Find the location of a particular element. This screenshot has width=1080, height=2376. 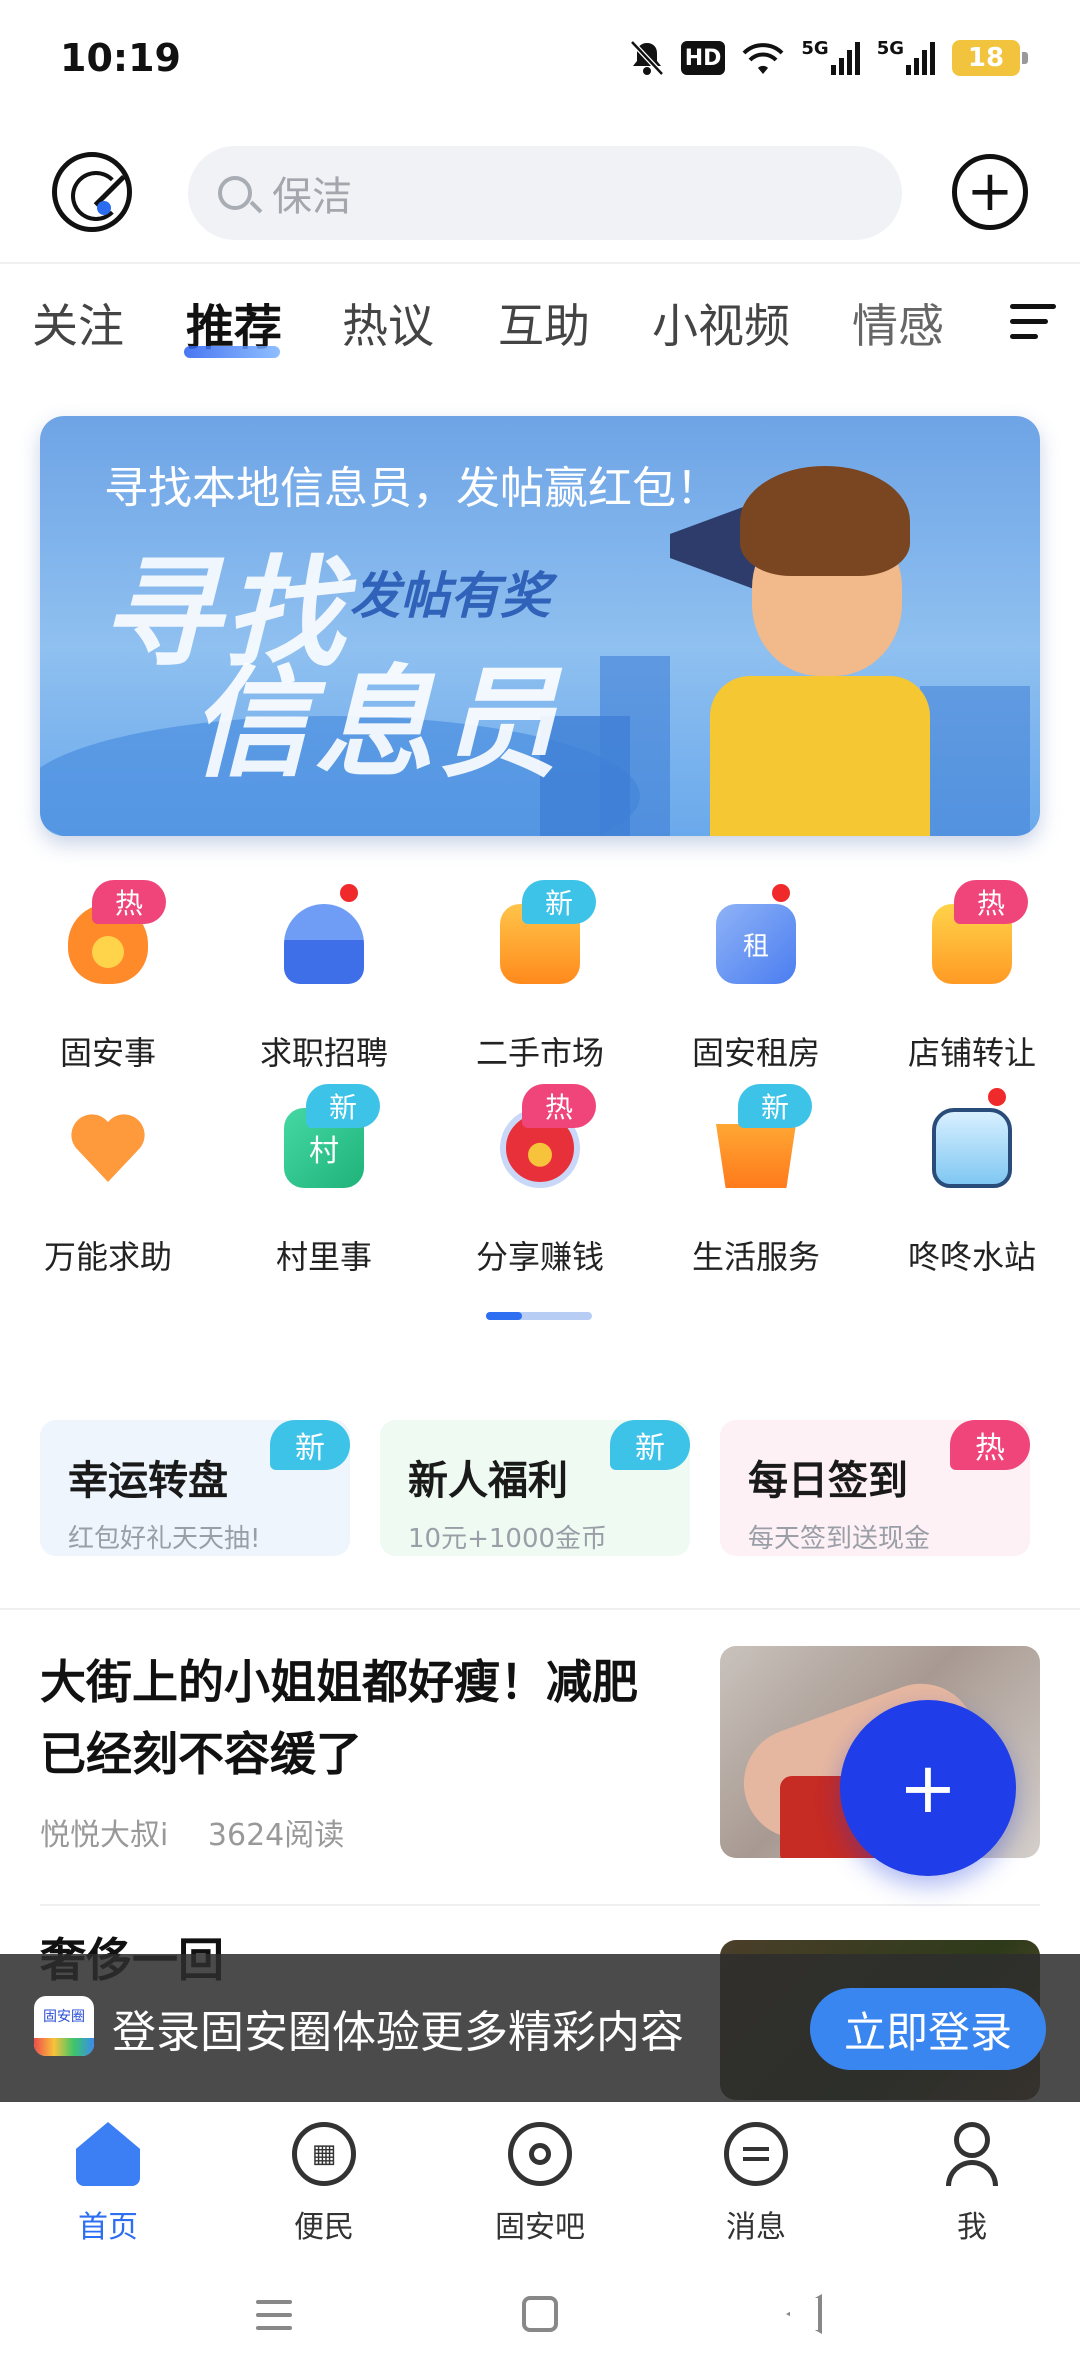

rent-icon: 租 is located at coordinates (756, 944).